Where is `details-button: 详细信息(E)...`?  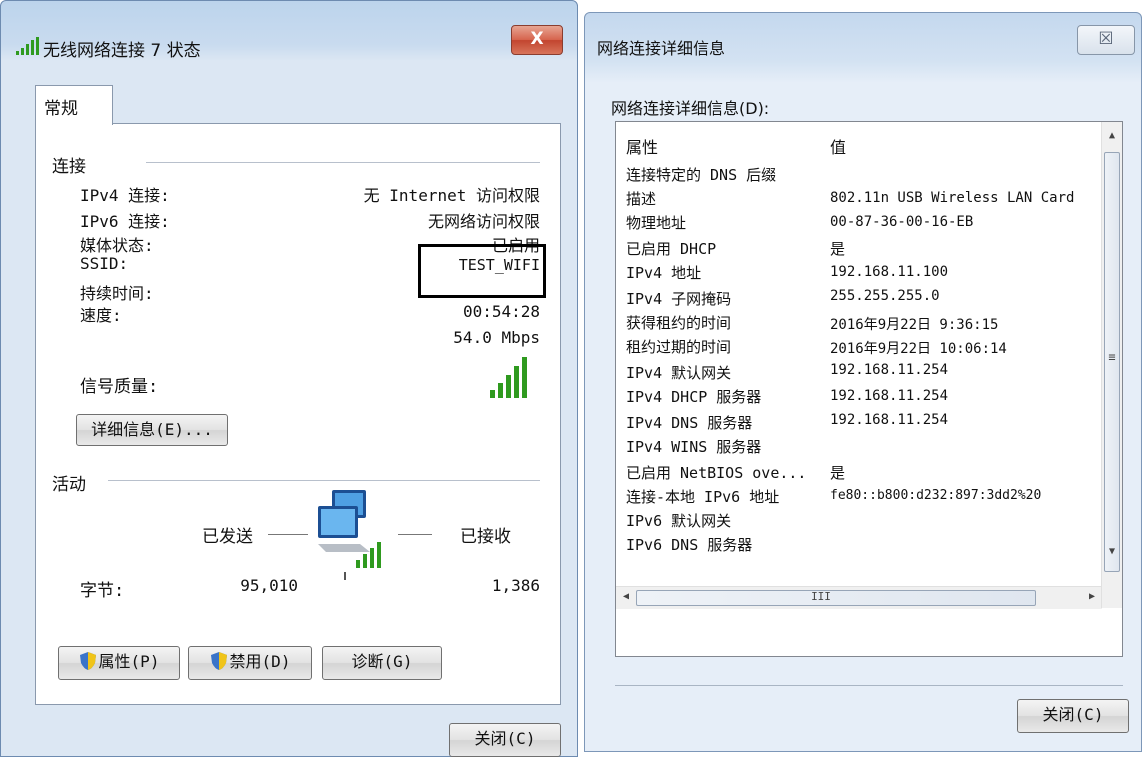 details-button: 详细信息(E)... is located at coordinates (152, 430).